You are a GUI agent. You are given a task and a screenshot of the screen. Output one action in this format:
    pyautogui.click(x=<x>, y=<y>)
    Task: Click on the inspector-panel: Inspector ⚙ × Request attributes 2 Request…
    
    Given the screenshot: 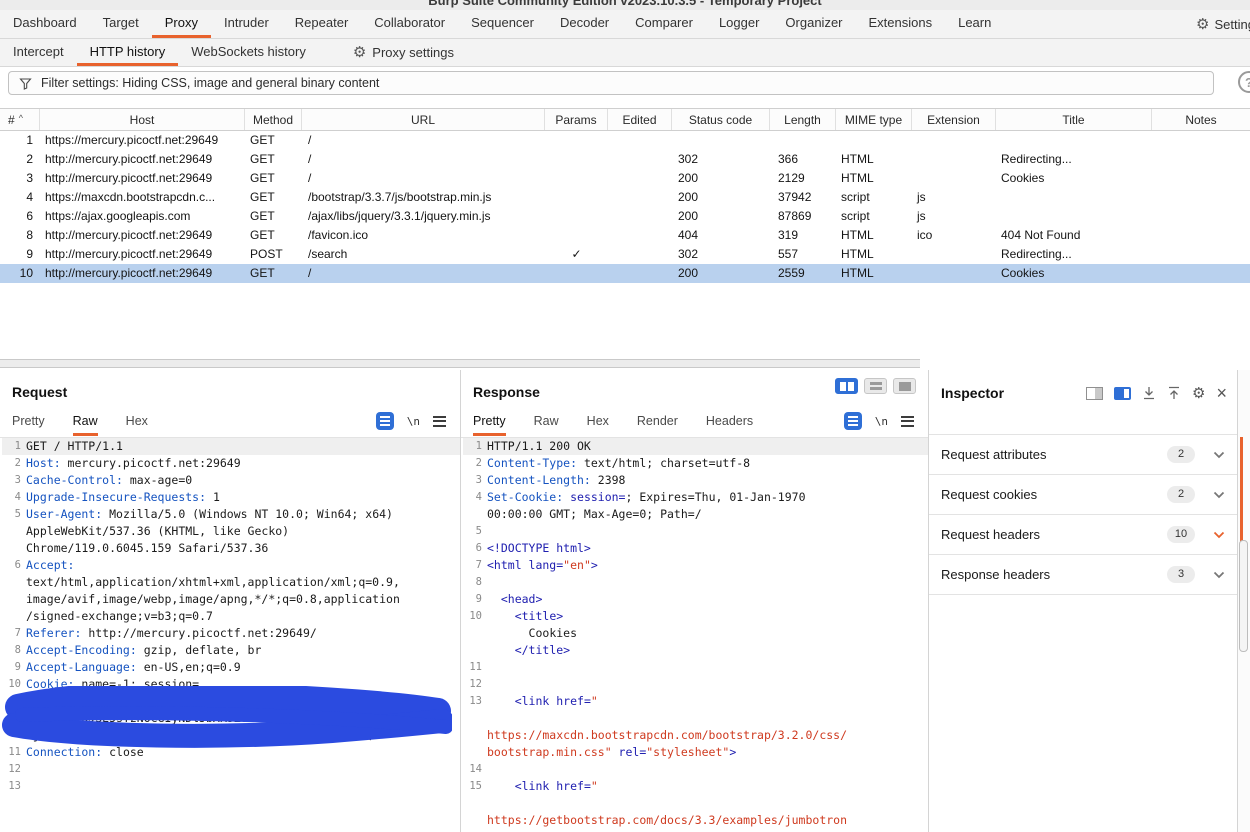 What is the action you would take?
    pyautogui.click(x=1083, y=601)
    